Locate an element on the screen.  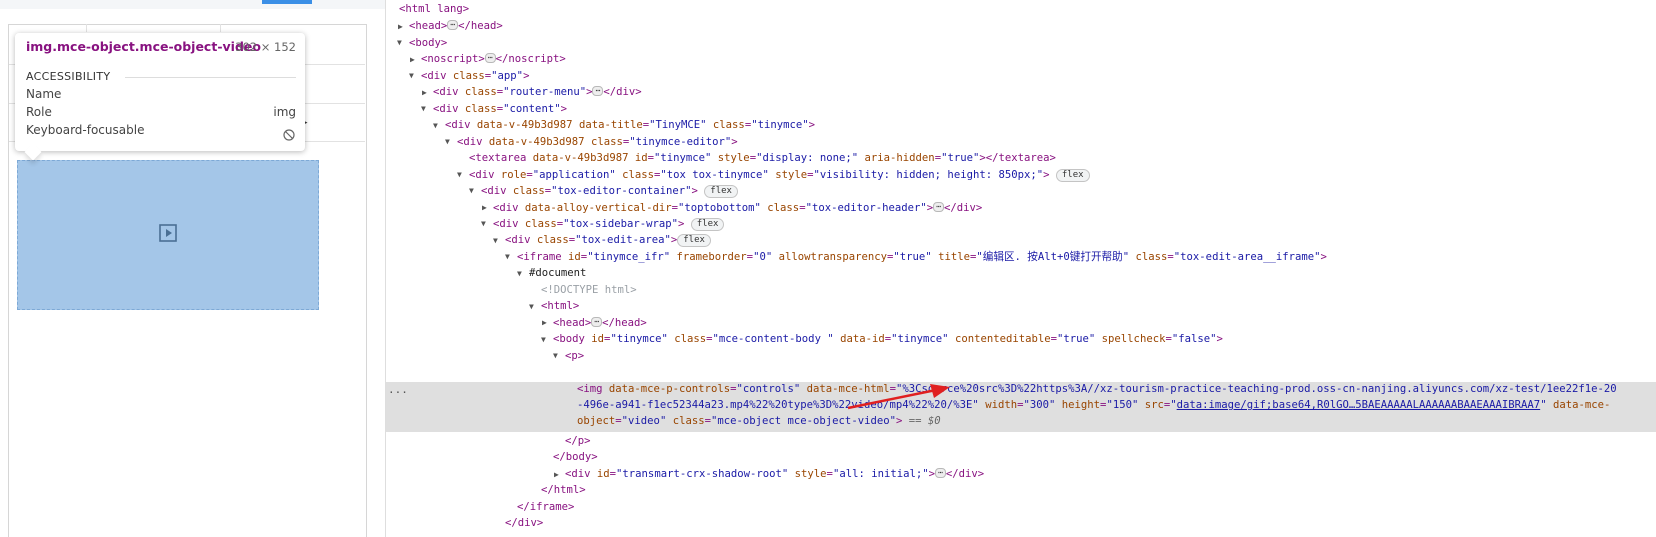
dom-node-head: <head> ⋯ </head> is located at coordinates (456, 26).